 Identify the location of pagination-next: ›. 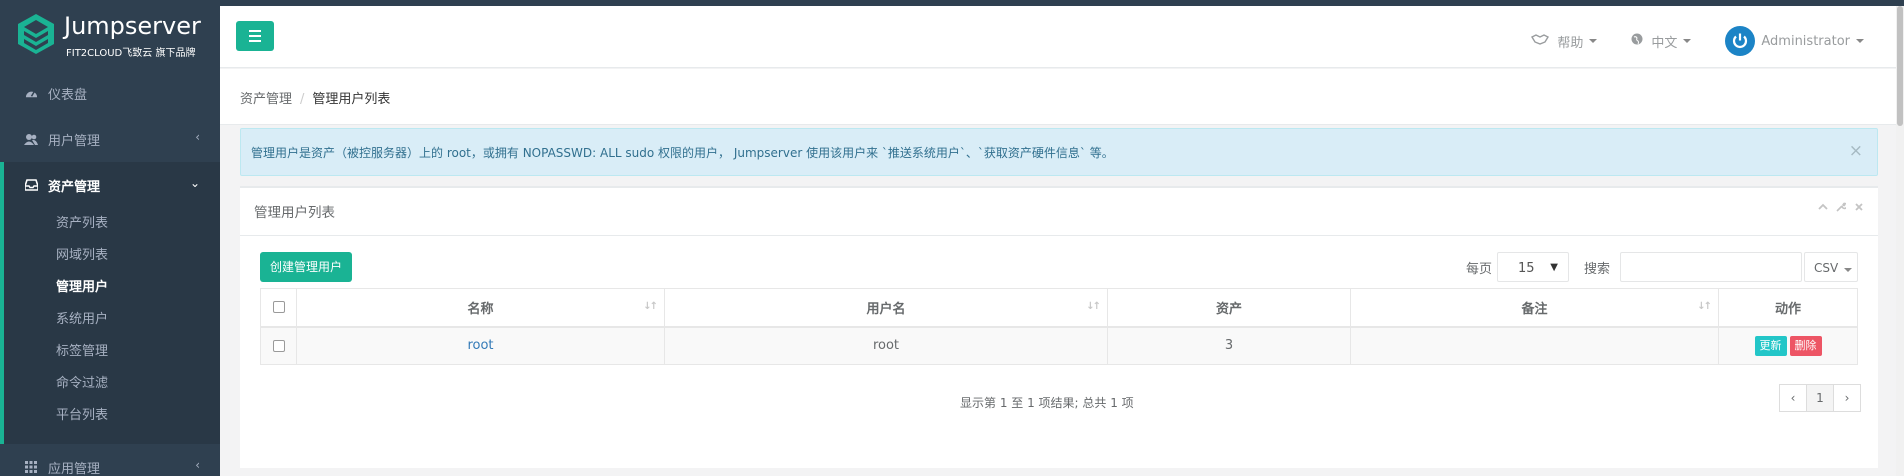
(1847, 398).